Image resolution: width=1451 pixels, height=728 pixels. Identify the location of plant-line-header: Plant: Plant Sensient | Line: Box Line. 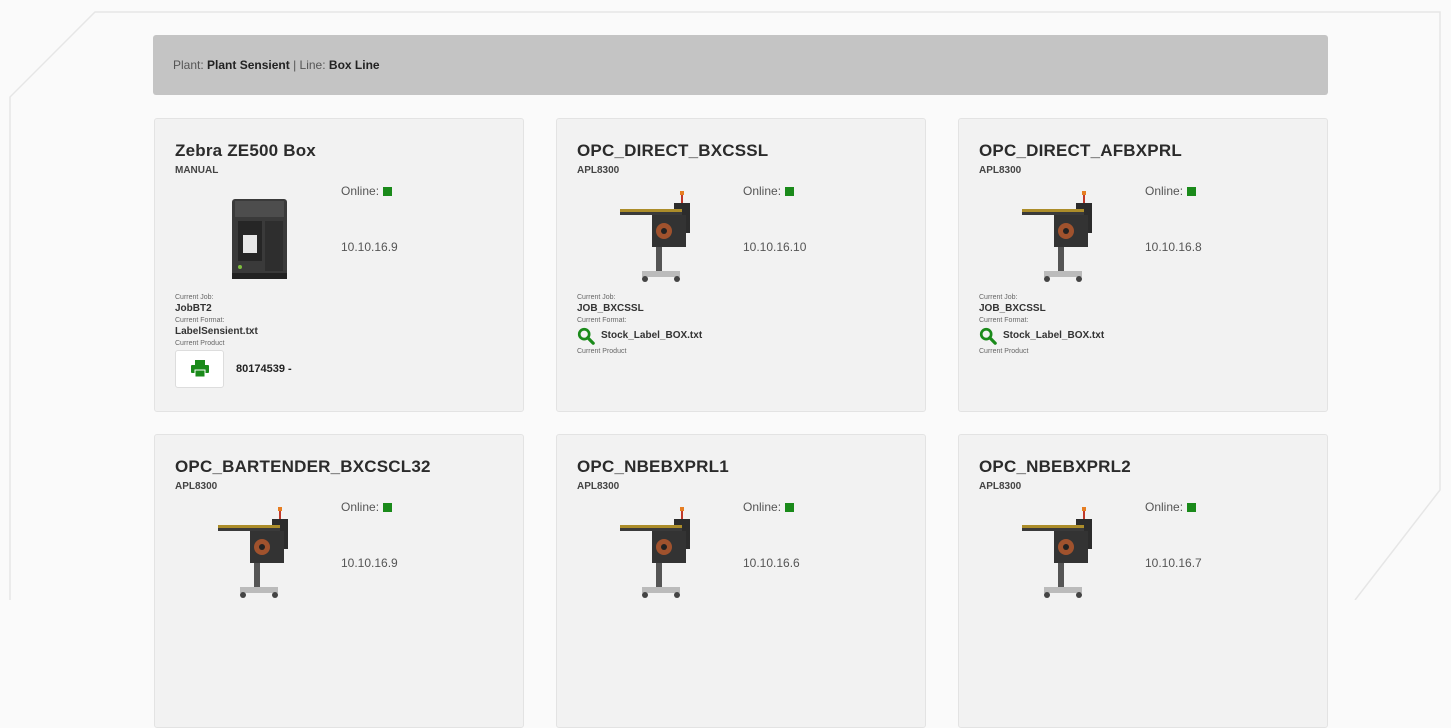
(740, 65).